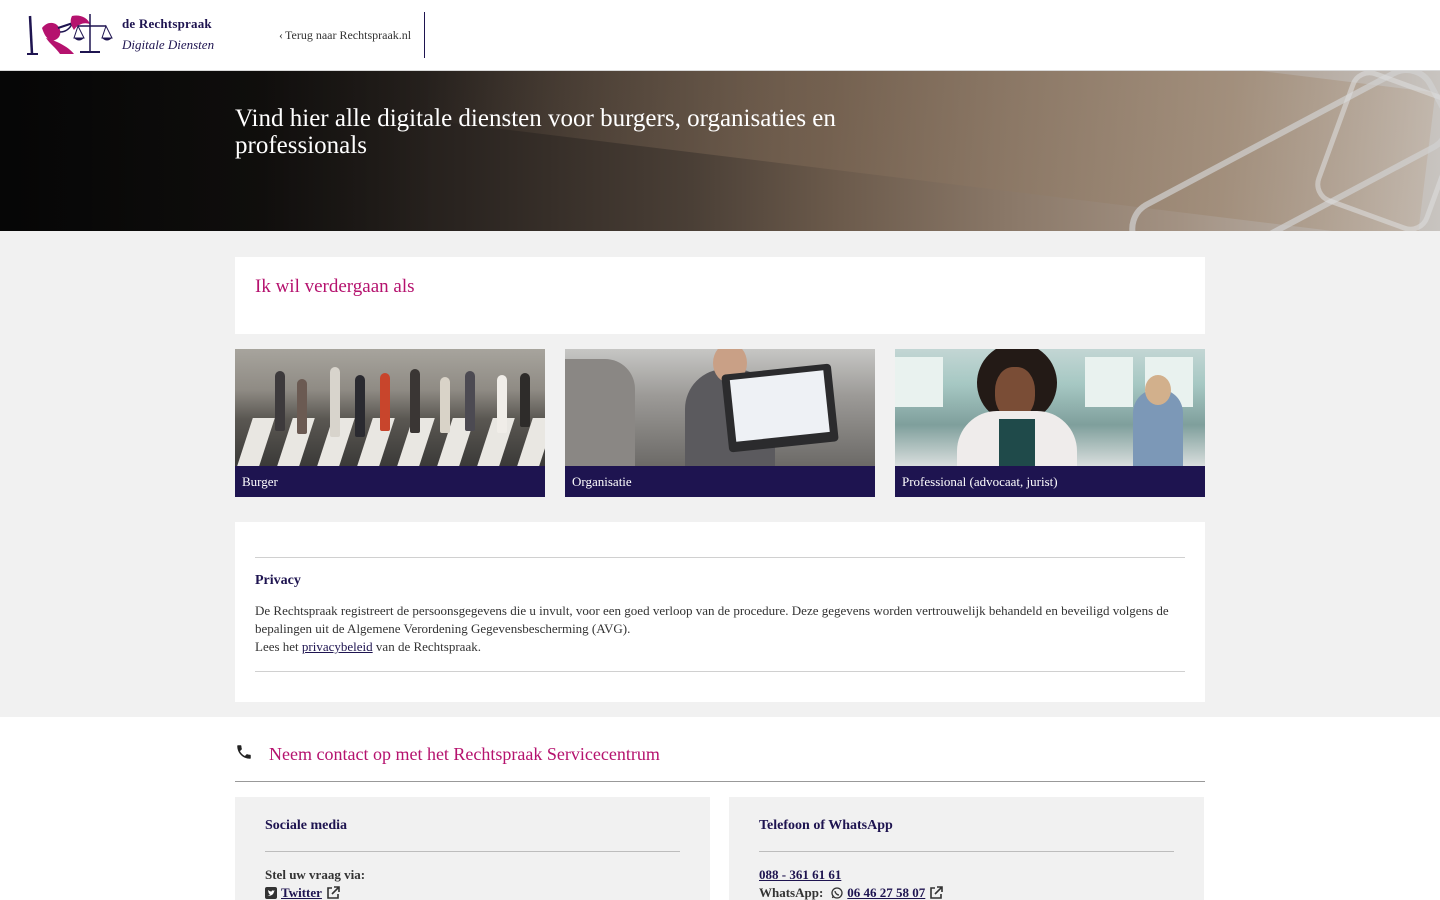 The width and height of the screenshot is (1440, 900). What do you see at coordinates (886, 892) in the screenshot?
I see `whatsapp-number-link: 06 46 27 58 07` at bounding box center [886, 892].